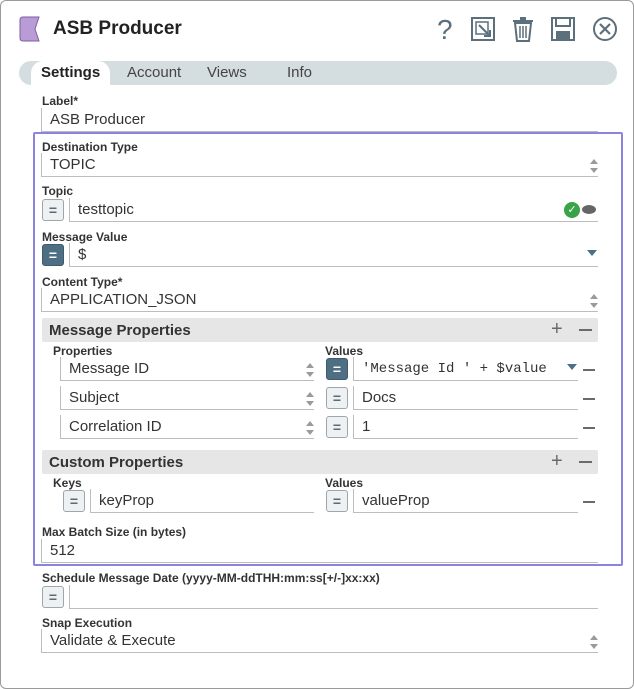 This screenshot has width=634, height=689. Describe the element at coordinates (318, 74) in the screenshot. I see `tab-bar: Settings Account Views Info` at that location.